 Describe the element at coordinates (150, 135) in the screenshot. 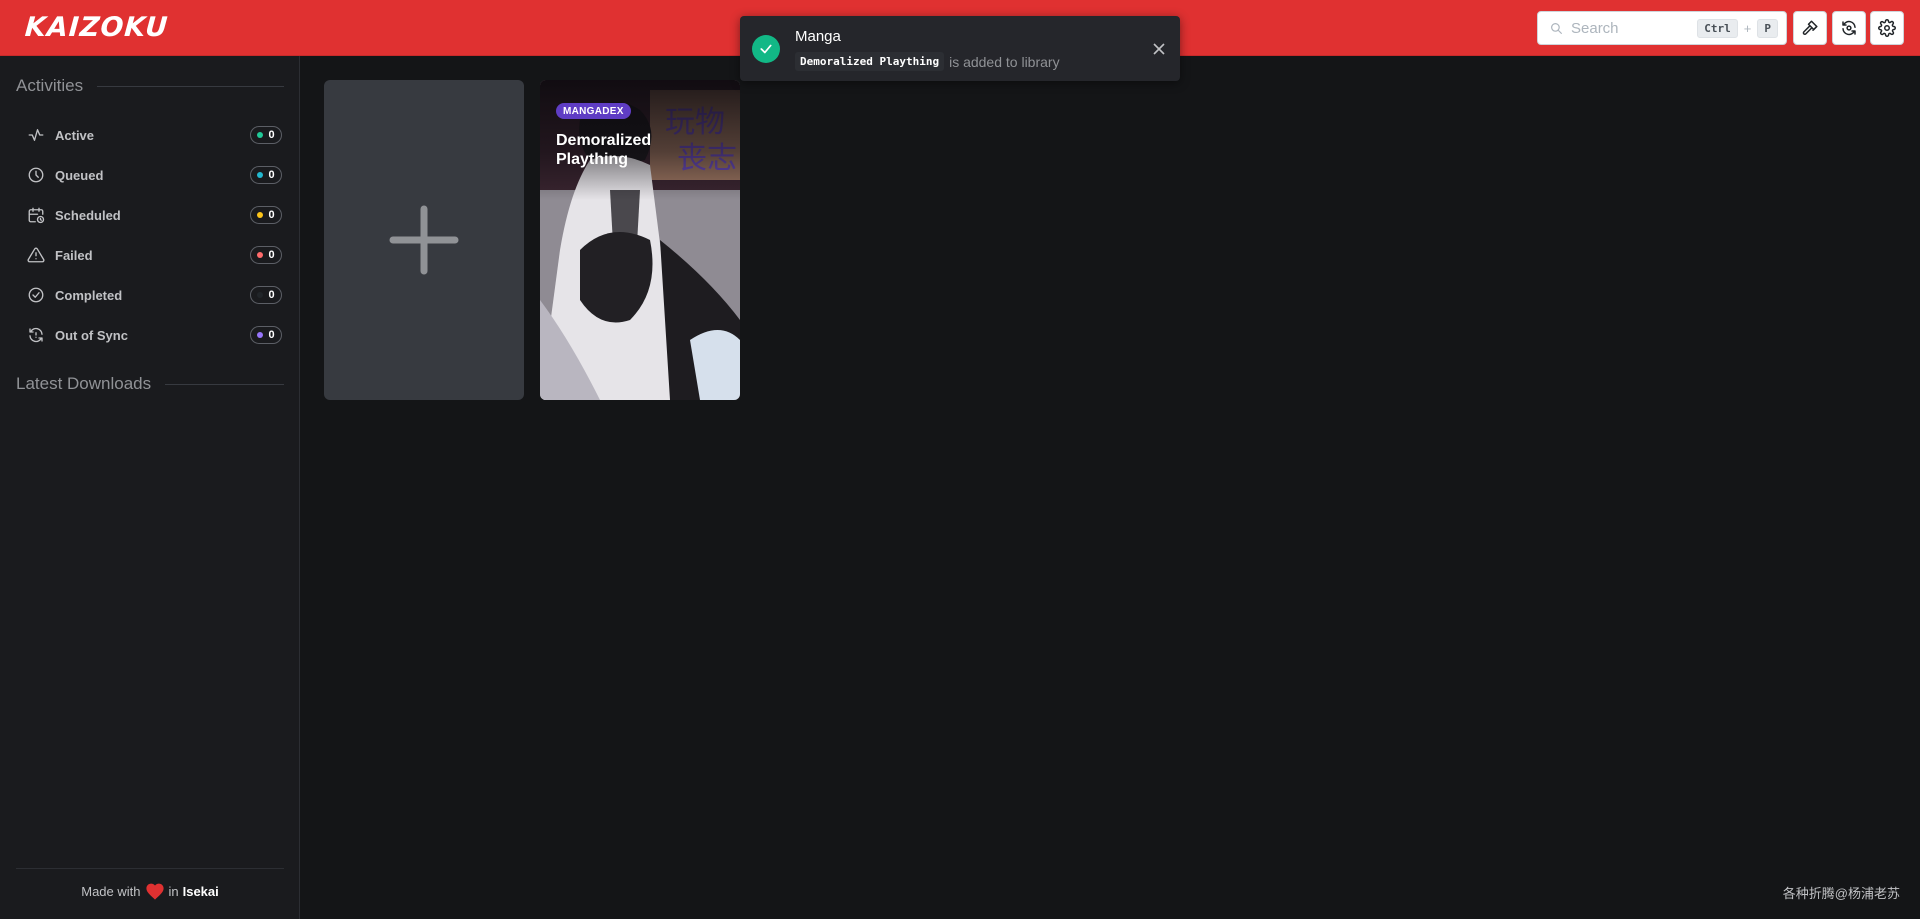

I see `activity-active: Active 0` at that location.